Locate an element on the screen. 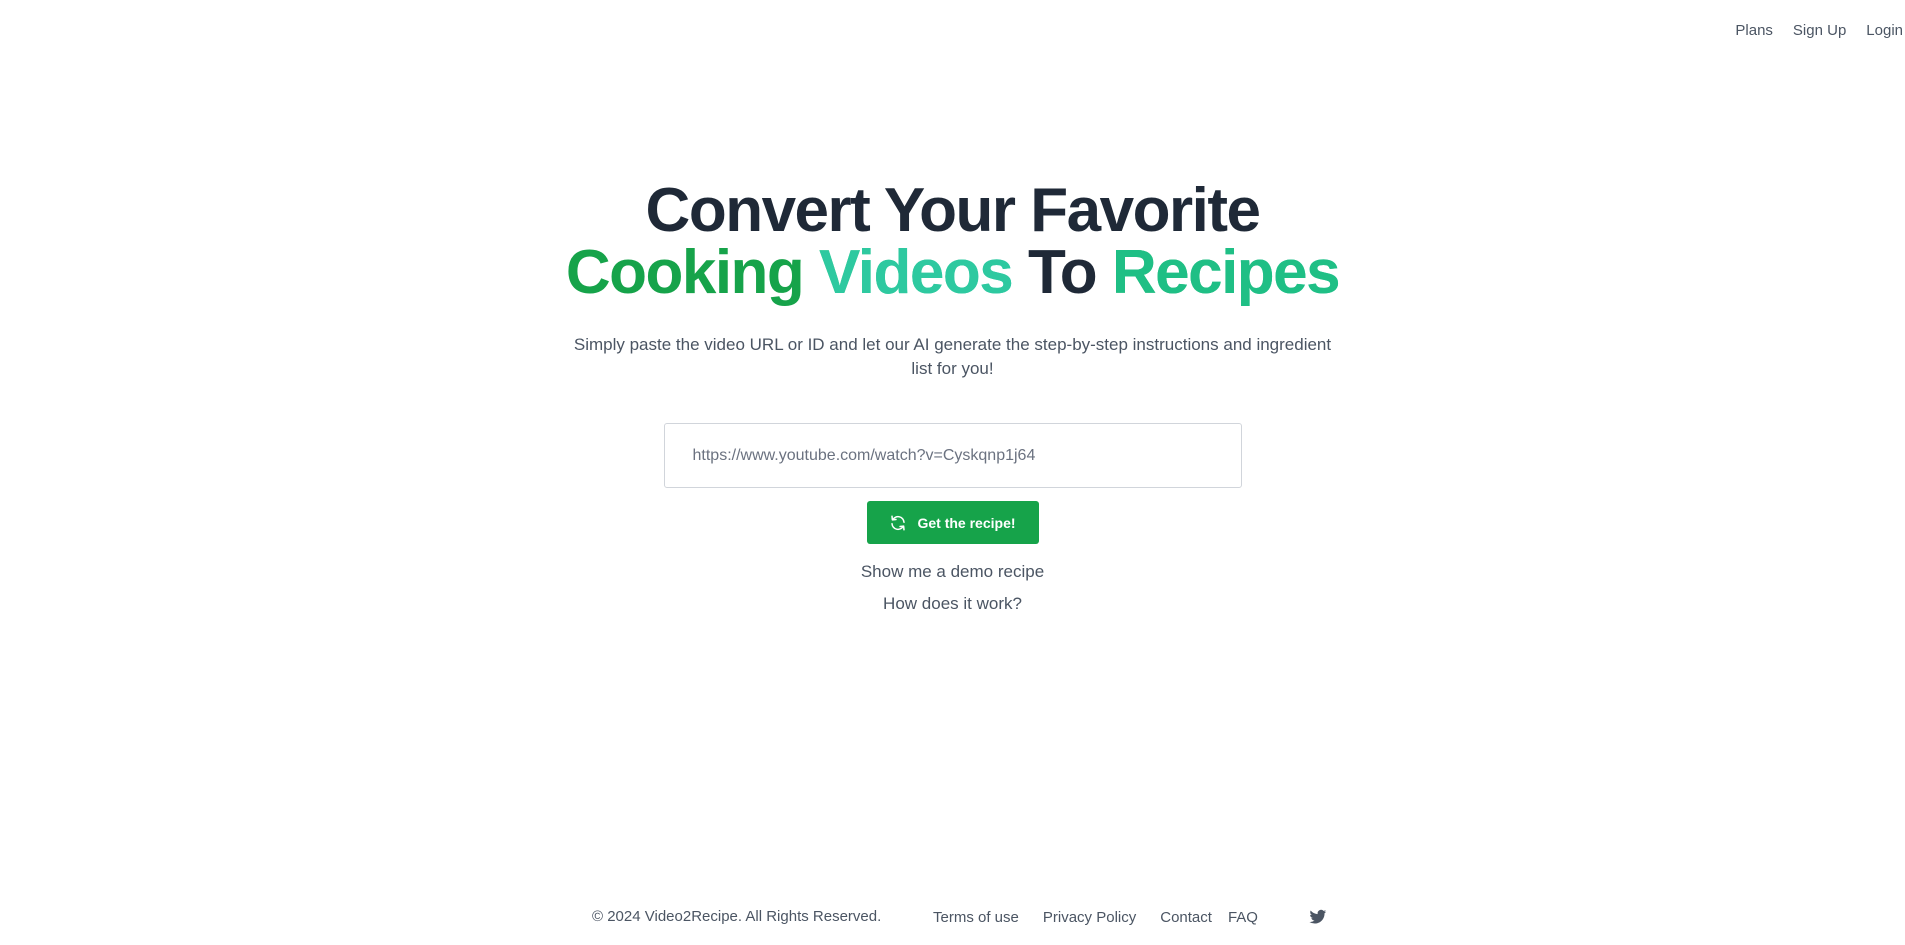 The width and height of the screenshot is (1905, 945). demo-recipe-link: Show me a demo recipe is located at coordinates (952, 572).